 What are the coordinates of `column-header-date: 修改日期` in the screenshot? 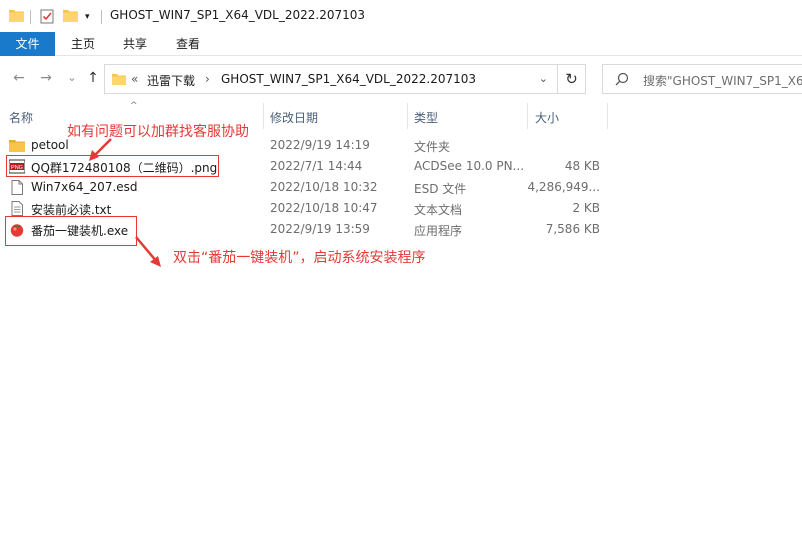 It's located at (294, 117).